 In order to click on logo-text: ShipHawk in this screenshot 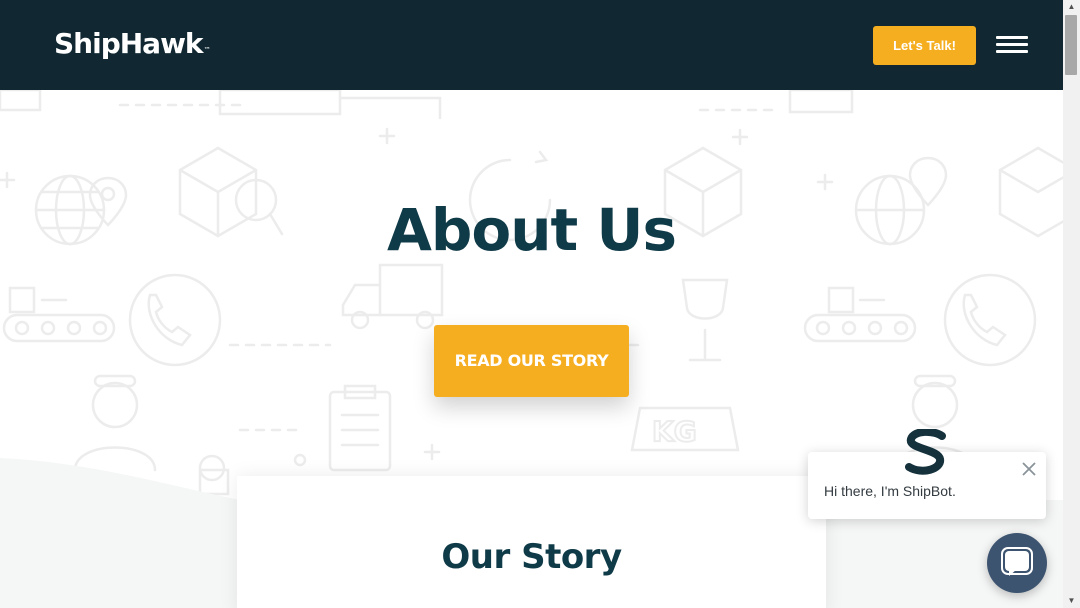, I will do `click(129, 43)`.